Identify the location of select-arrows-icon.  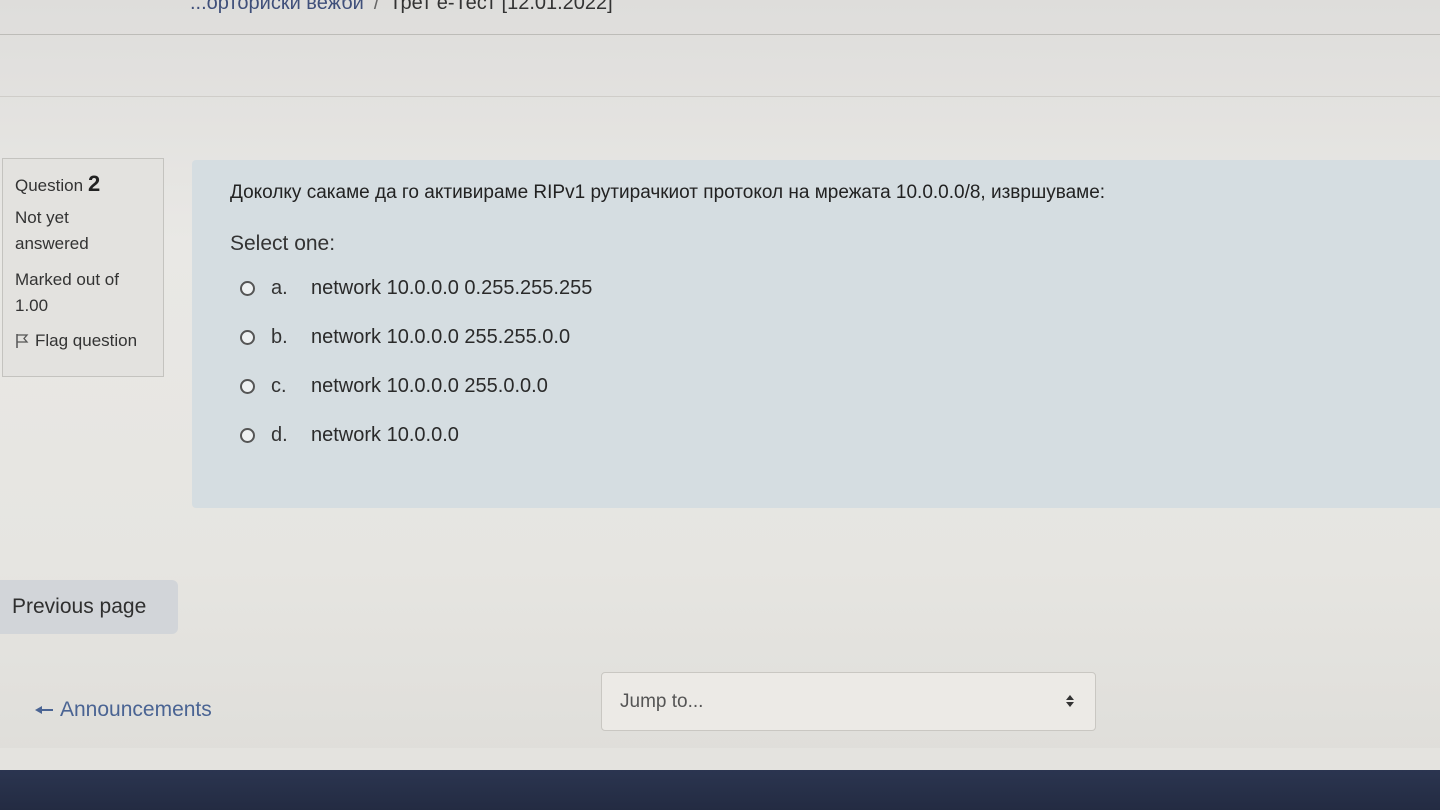
(1070, 701).